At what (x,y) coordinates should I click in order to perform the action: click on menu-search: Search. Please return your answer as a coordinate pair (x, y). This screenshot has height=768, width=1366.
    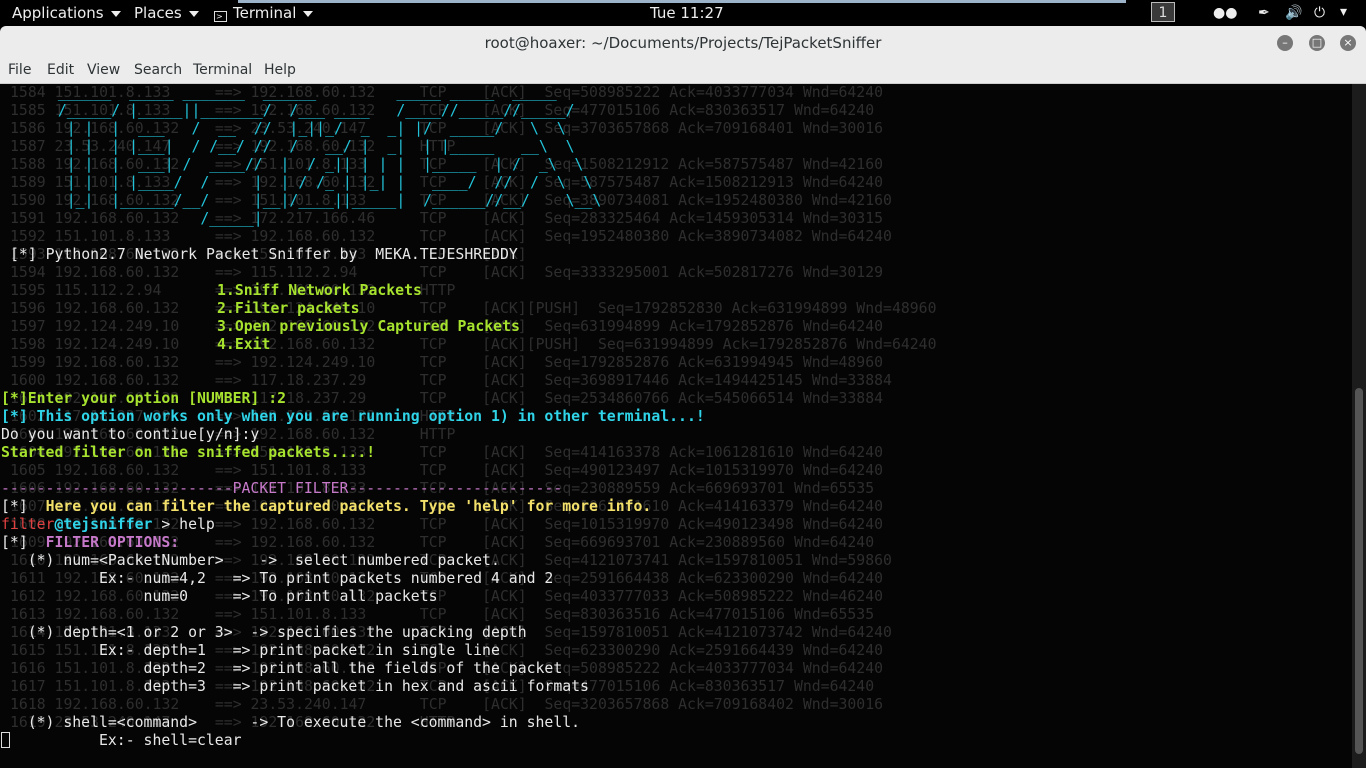
    Looking at the image, I should click on (158, 70).